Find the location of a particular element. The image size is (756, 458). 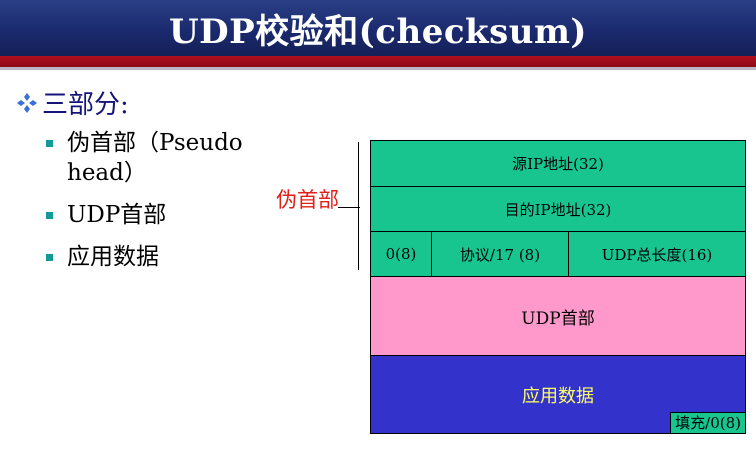

app-data-row: 应用数据 填充/0(8) is located at coordinates (558, 394).